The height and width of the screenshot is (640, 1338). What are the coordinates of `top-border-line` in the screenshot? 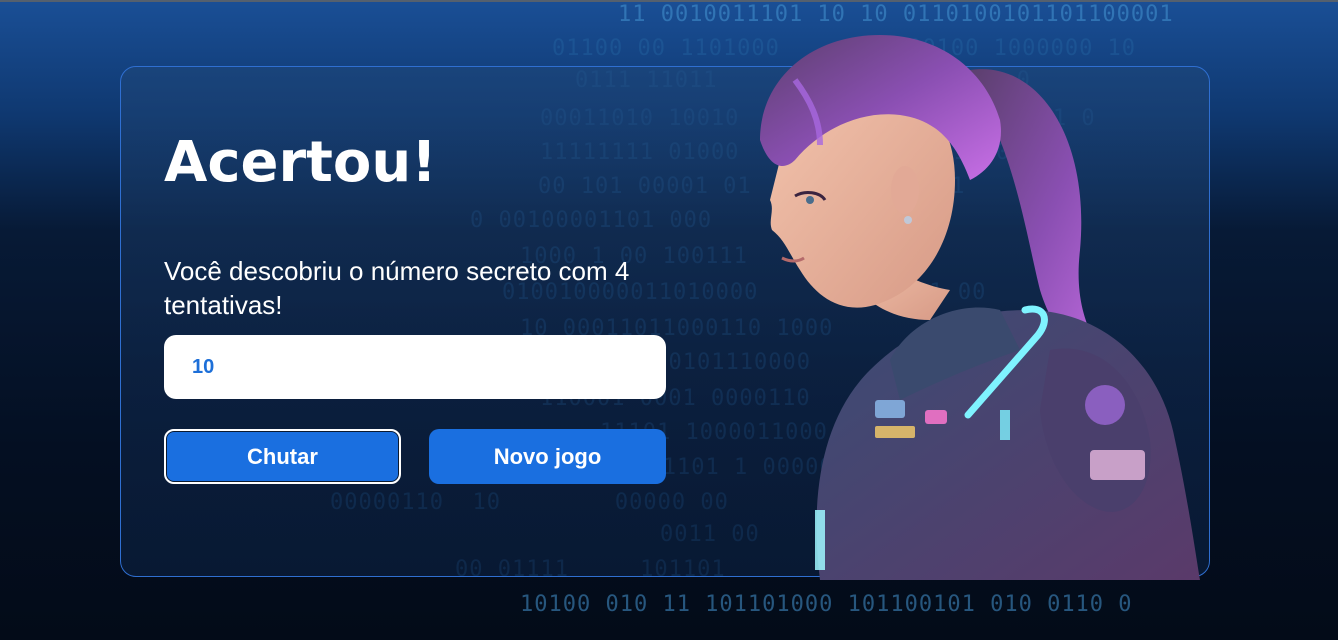 It's located at (669, 1).